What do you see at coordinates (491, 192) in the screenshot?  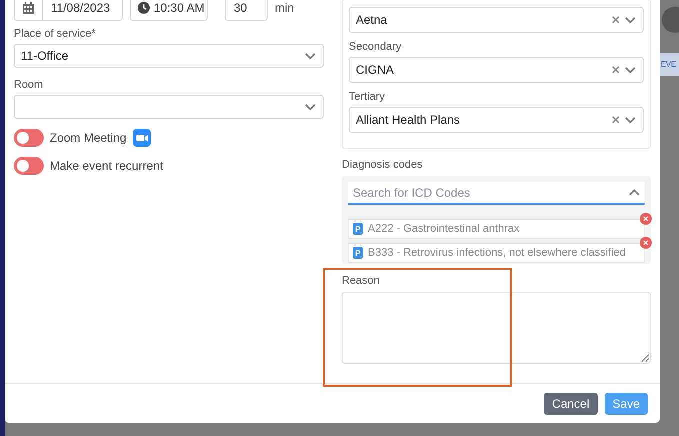 I see `search-input: Search for ICD Codes` at bounding box center [491, 192].